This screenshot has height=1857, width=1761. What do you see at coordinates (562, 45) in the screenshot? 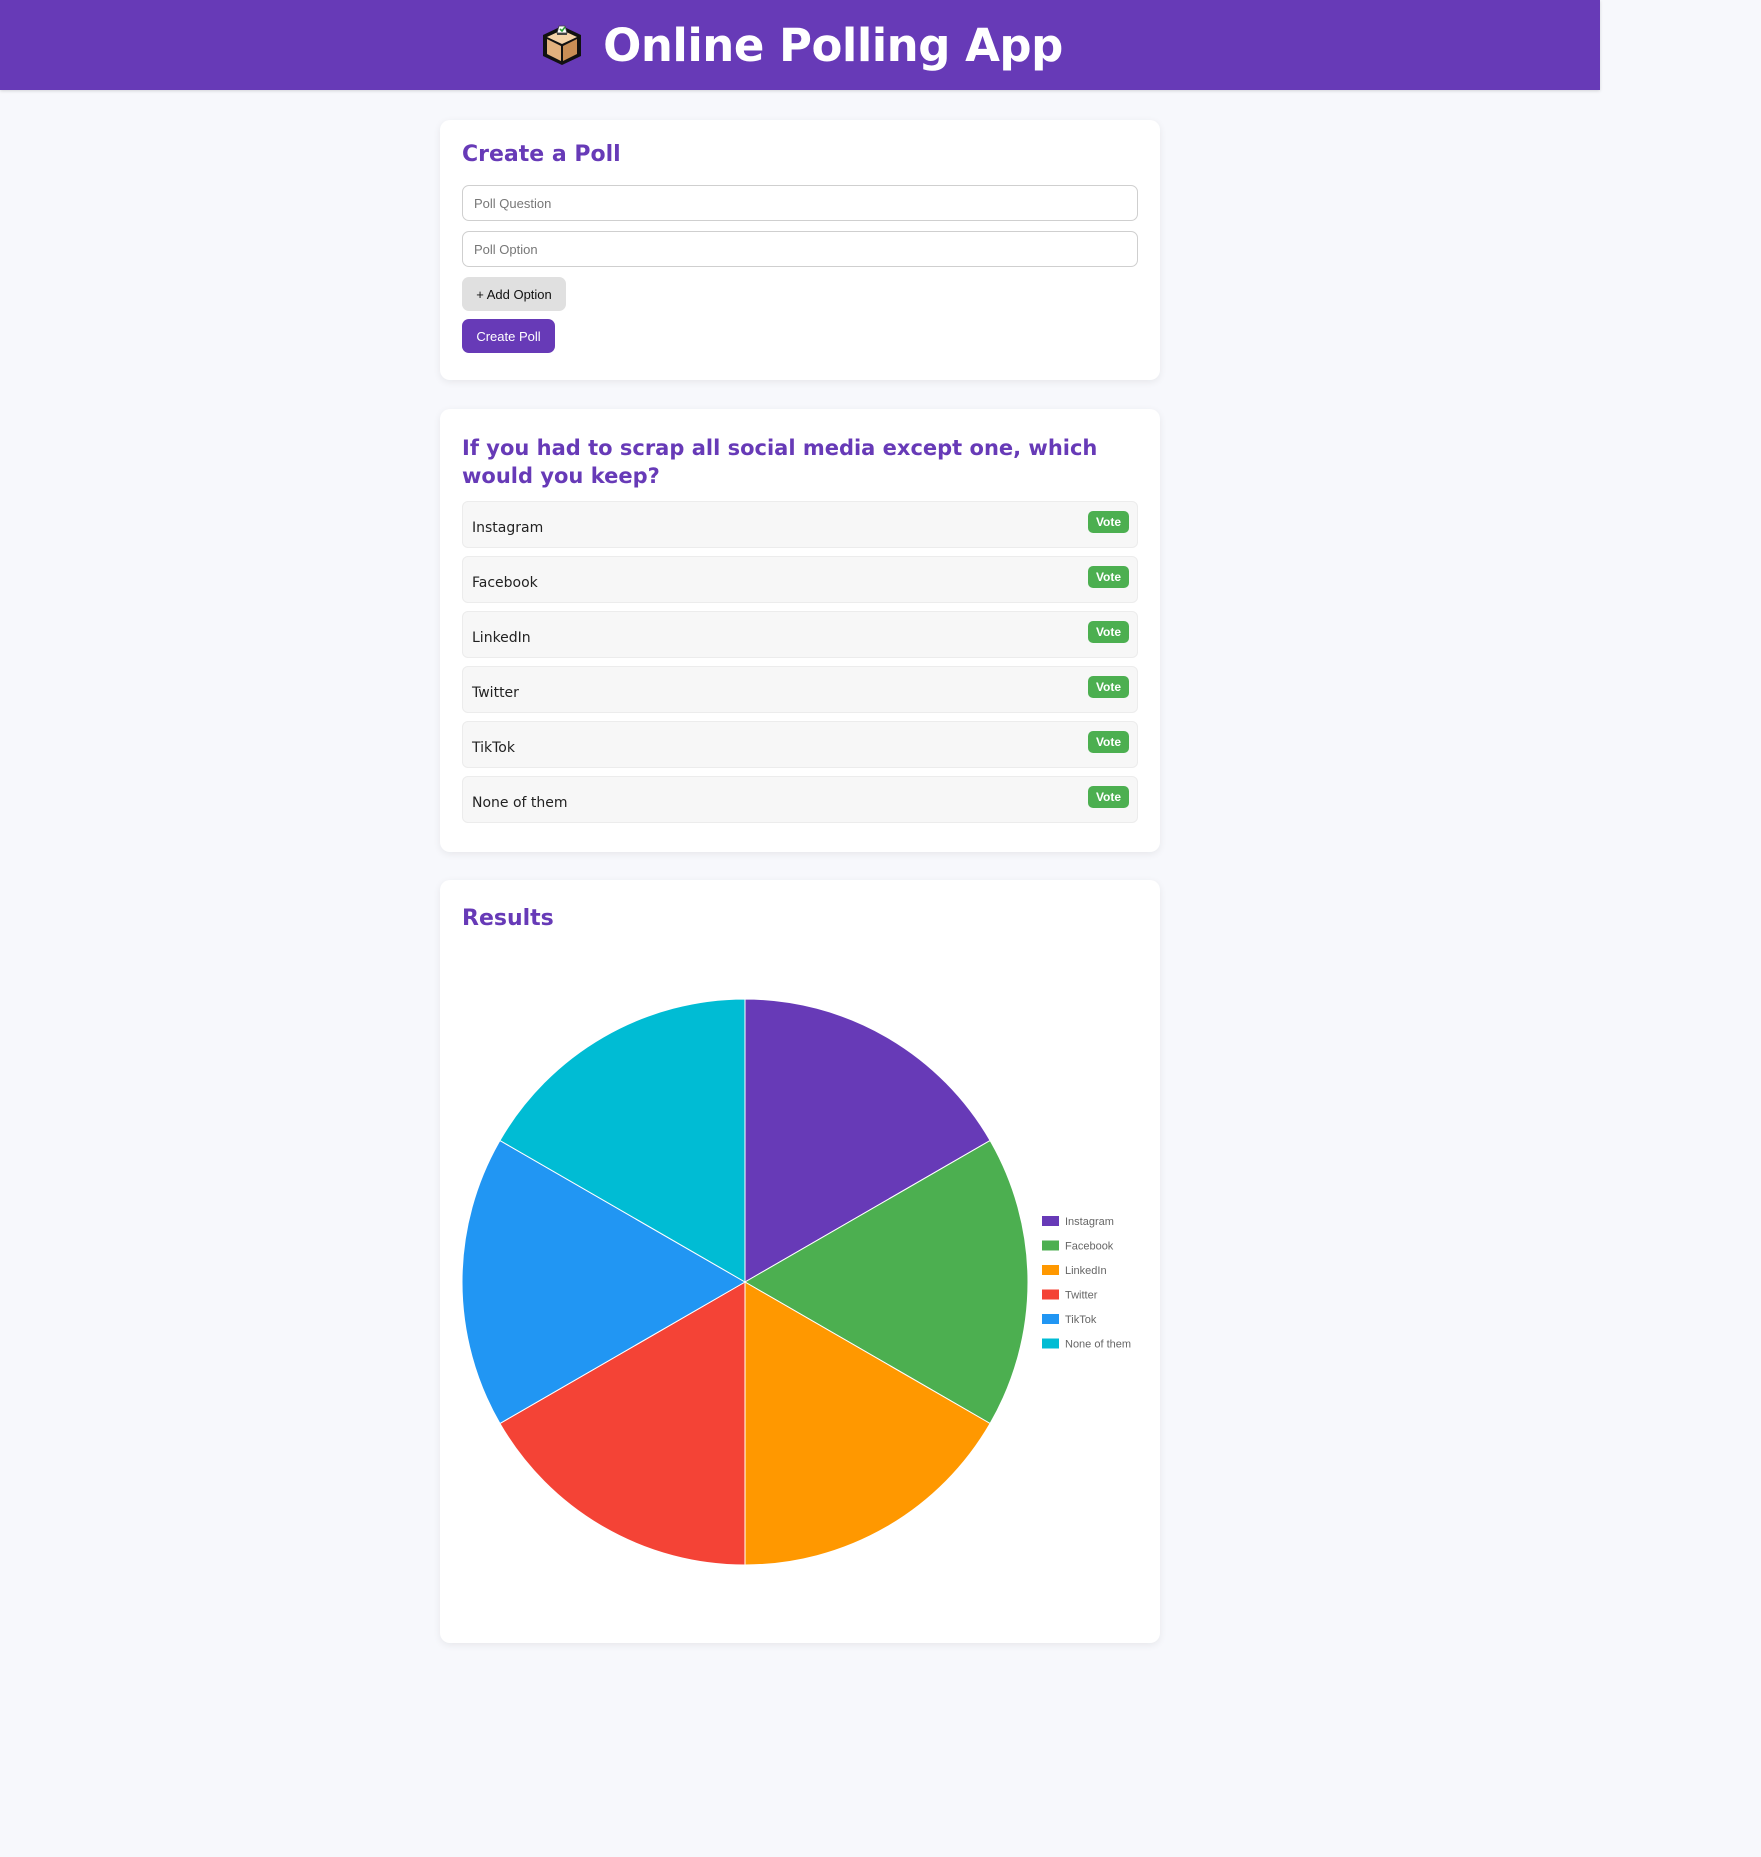
I see `ballot-box-icon` at bounding box center [562, 45].